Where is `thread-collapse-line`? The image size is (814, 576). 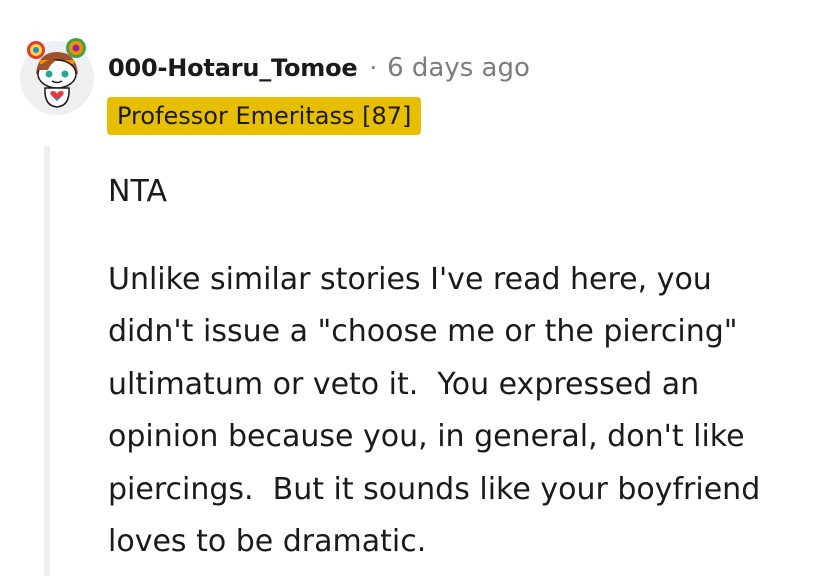 thread-collapse-line is located at coordinates (47, 361).